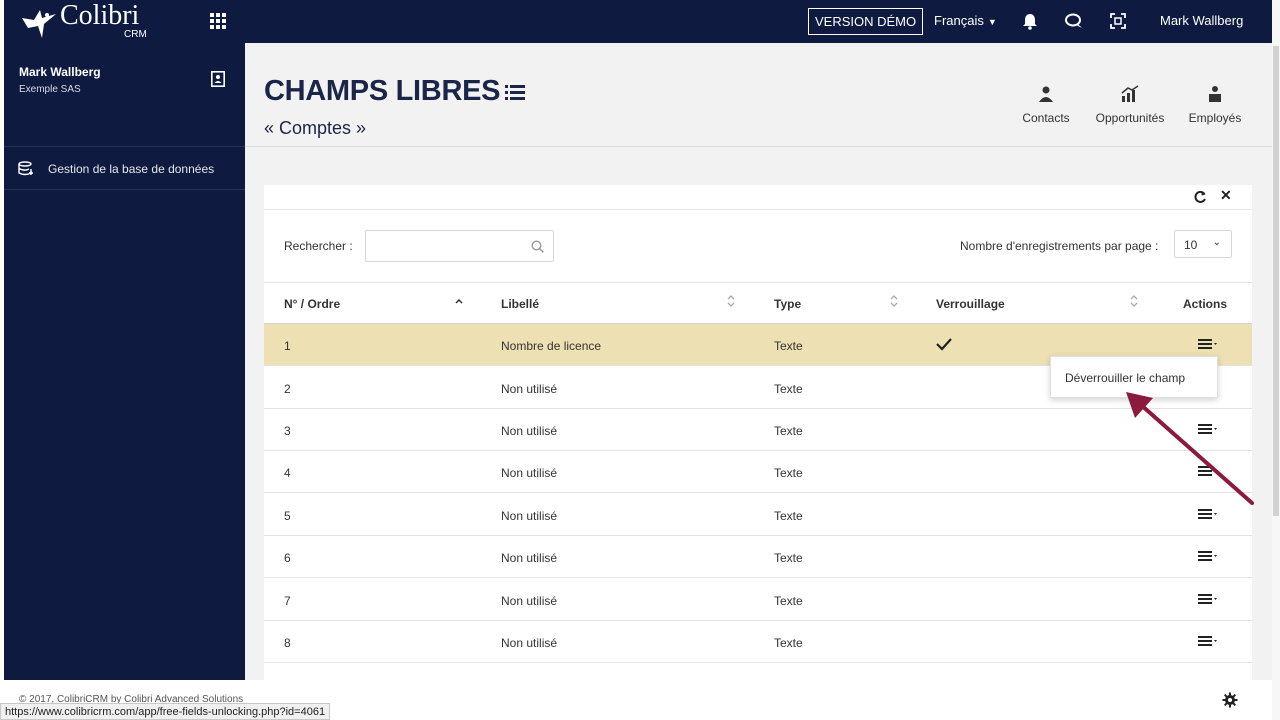 This screenshot has height=720, width=1280. Describe the element at coordinates (318, 246) in the screenshot. I see `search-label: Rechercher :` at that location.